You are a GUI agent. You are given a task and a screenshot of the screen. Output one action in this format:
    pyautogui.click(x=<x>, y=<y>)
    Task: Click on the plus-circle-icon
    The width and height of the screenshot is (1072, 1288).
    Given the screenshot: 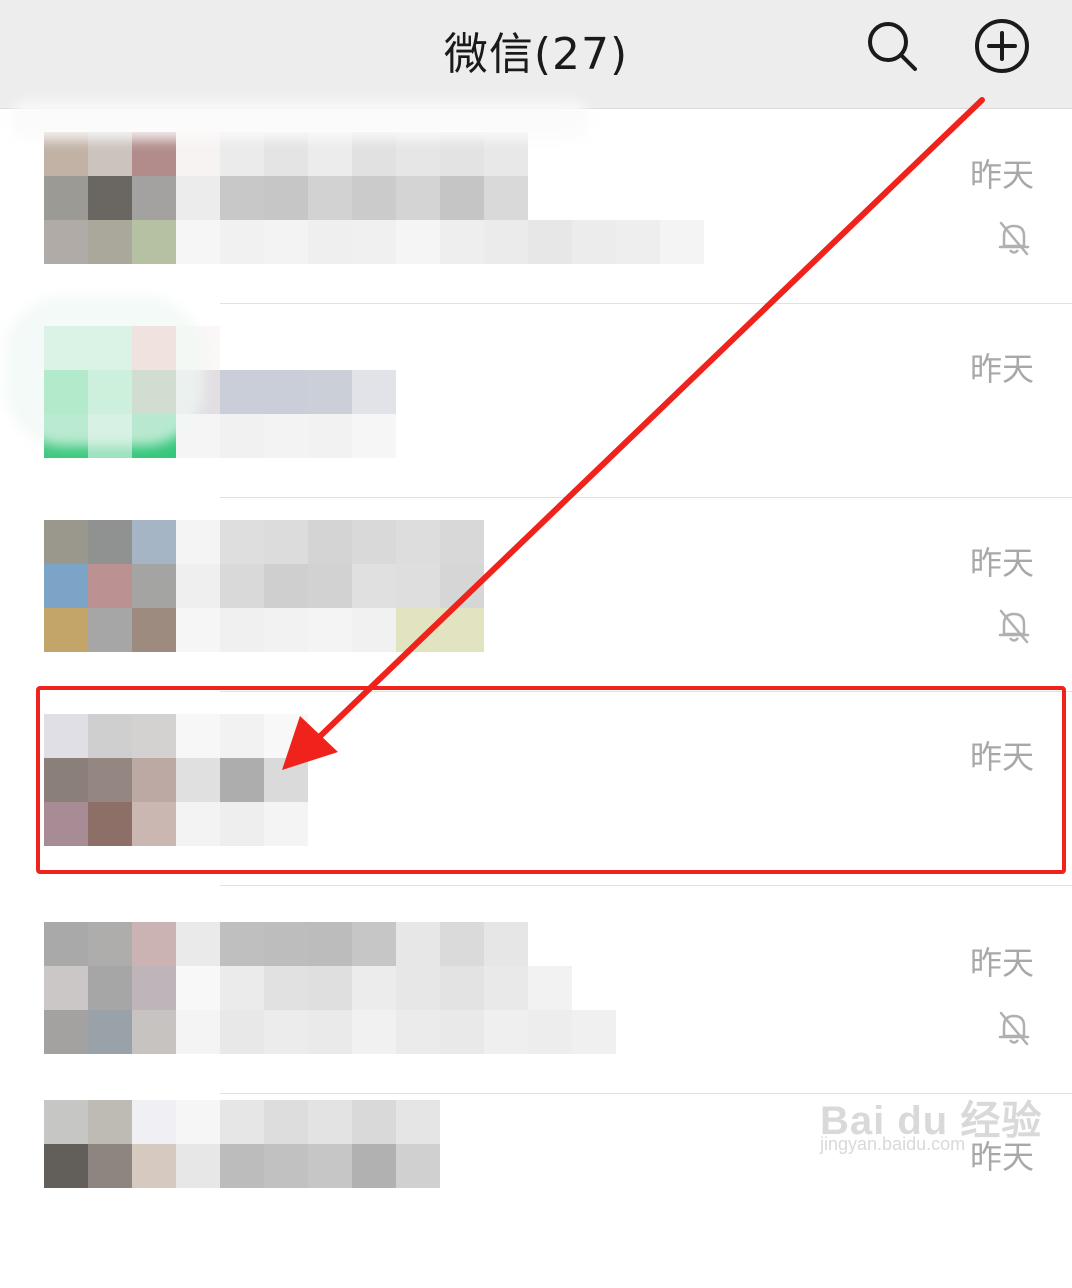 What is the action you would take?
    pyautogui.click(x=1002, y=46)
    